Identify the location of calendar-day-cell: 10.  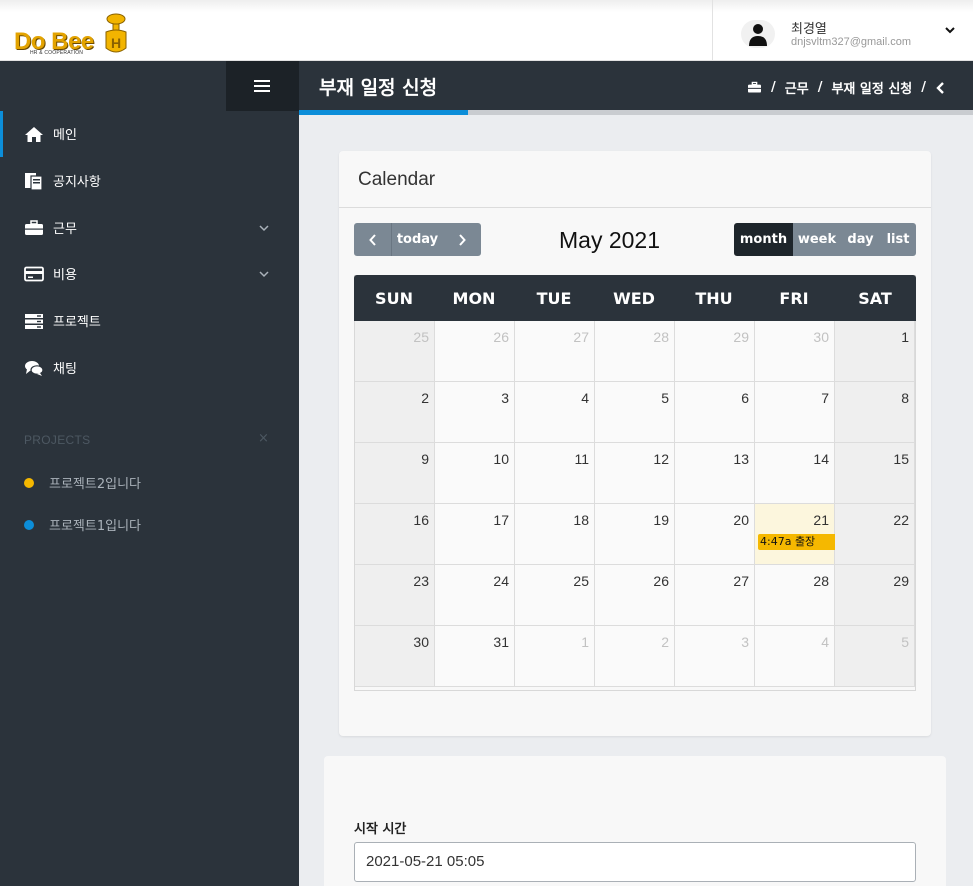
(475, 473).